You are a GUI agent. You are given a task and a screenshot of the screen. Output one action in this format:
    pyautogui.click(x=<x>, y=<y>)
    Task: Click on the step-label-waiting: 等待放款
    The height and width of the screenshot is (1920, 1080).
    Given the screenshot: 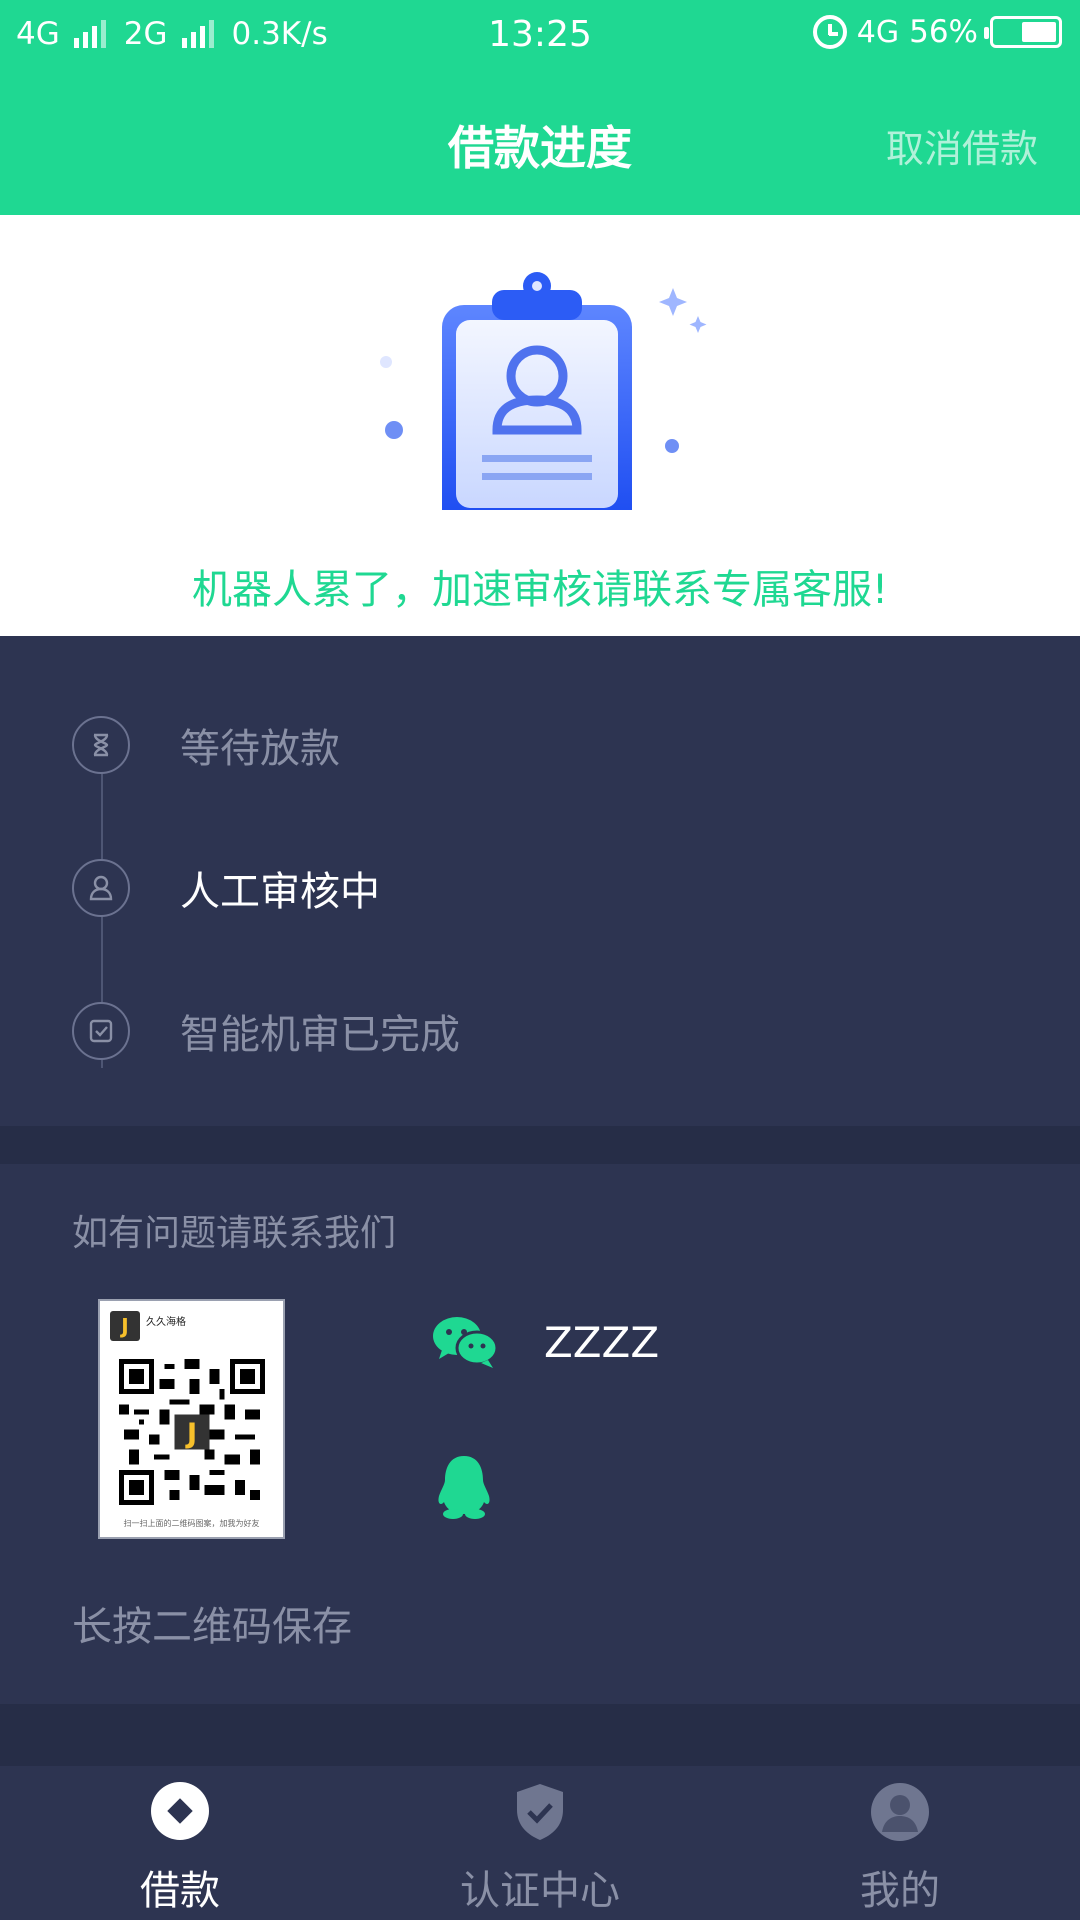 What is the action you would take?
    pyautogui.click(x=260, y=749)
    